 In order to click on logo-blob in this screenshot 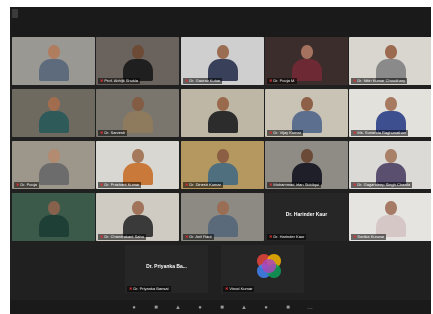, I will do `click(269, 266)`.